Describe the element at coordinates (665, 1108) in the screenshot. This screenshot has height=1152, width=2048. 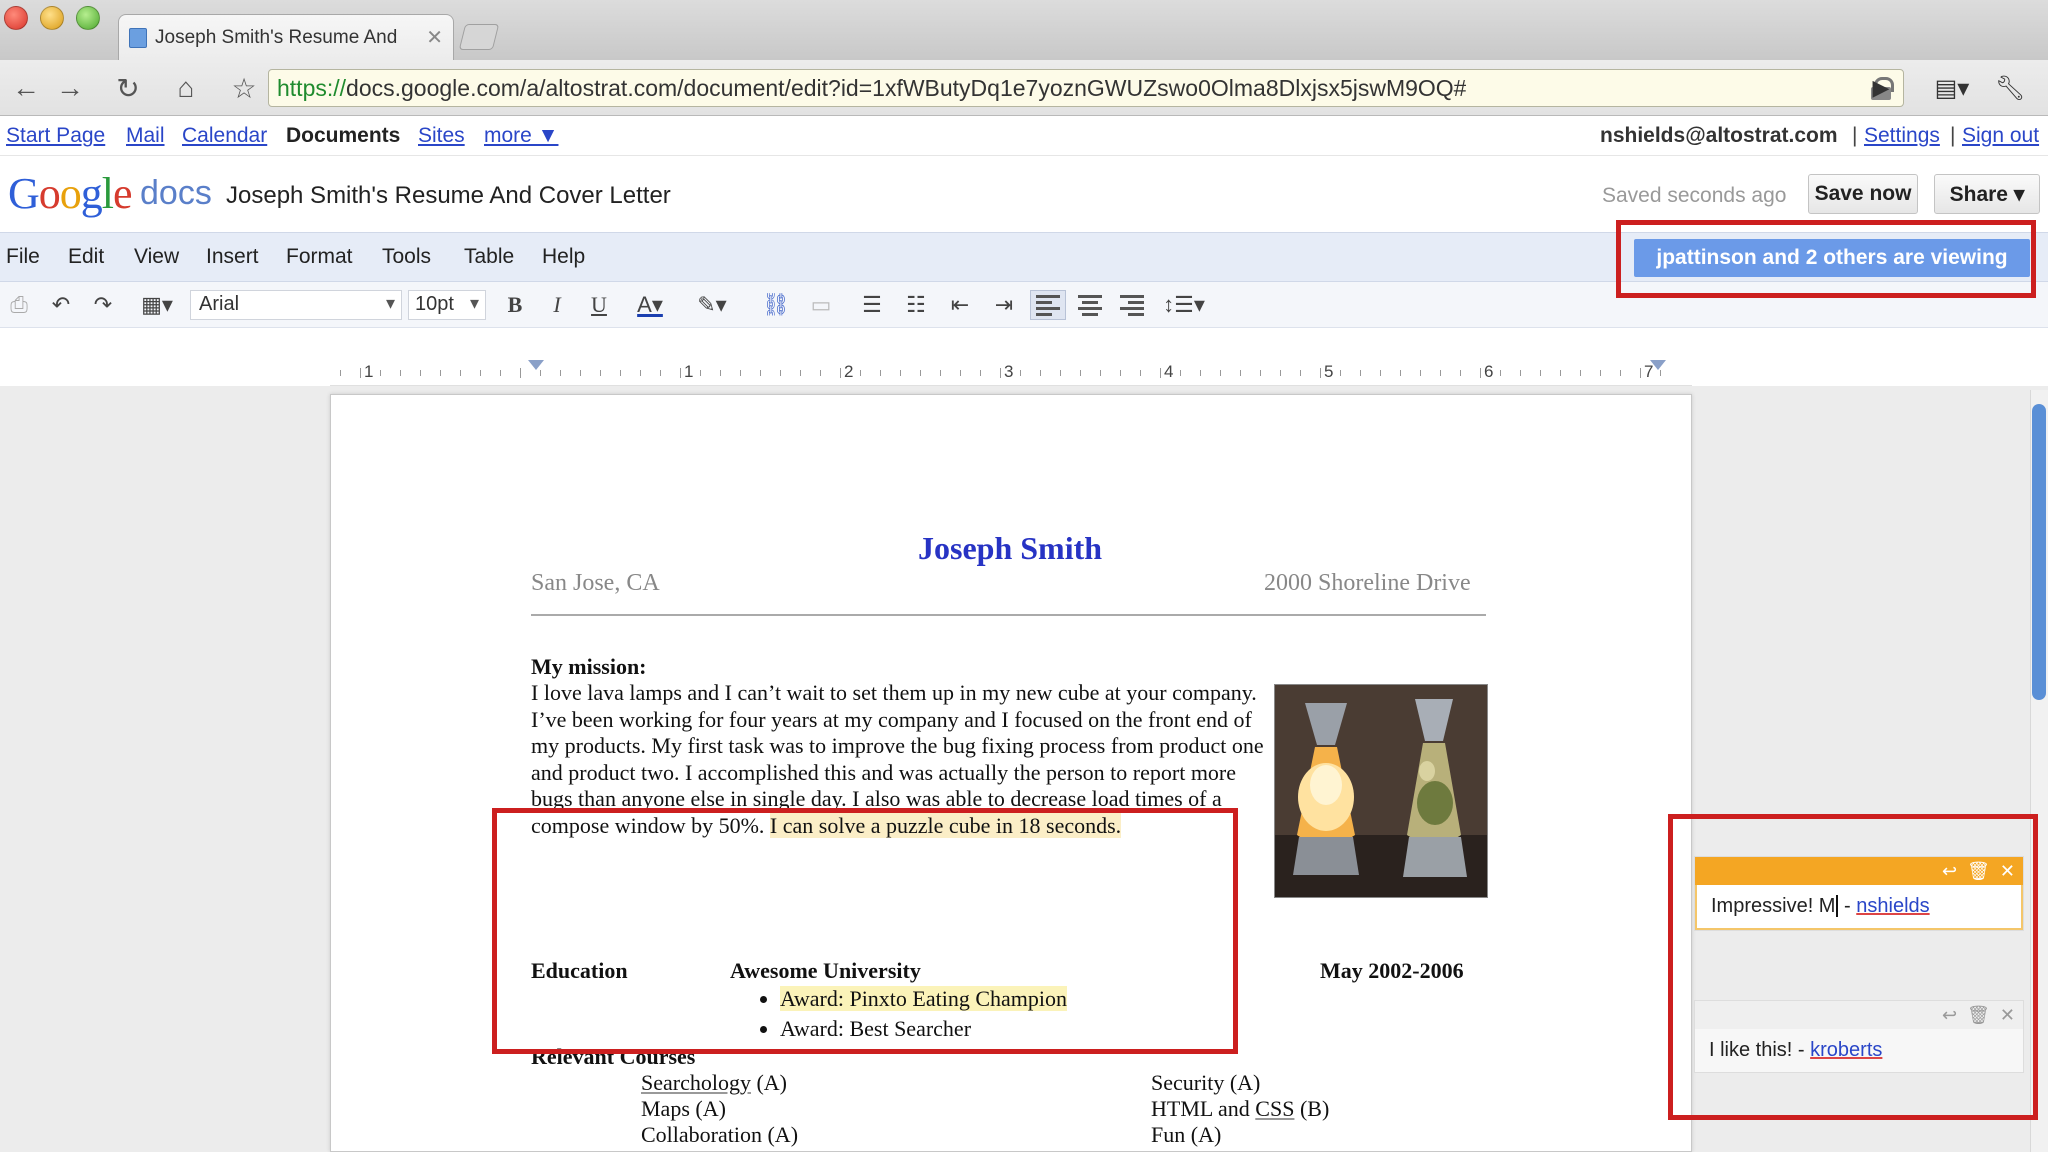
I see `course-name: Maps` at that location.